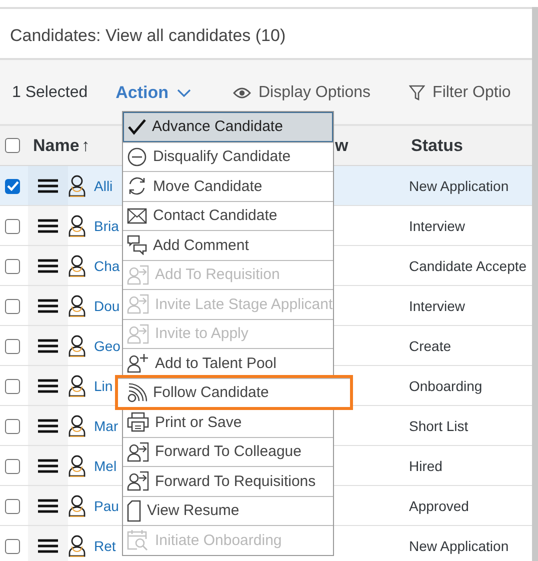 The height and width of the screenshot is (561, 538). What do you see at coordinates (107, 266) in the screenshot?
I see `candidate-name-link: Cha` at bounding box center [107, 266].